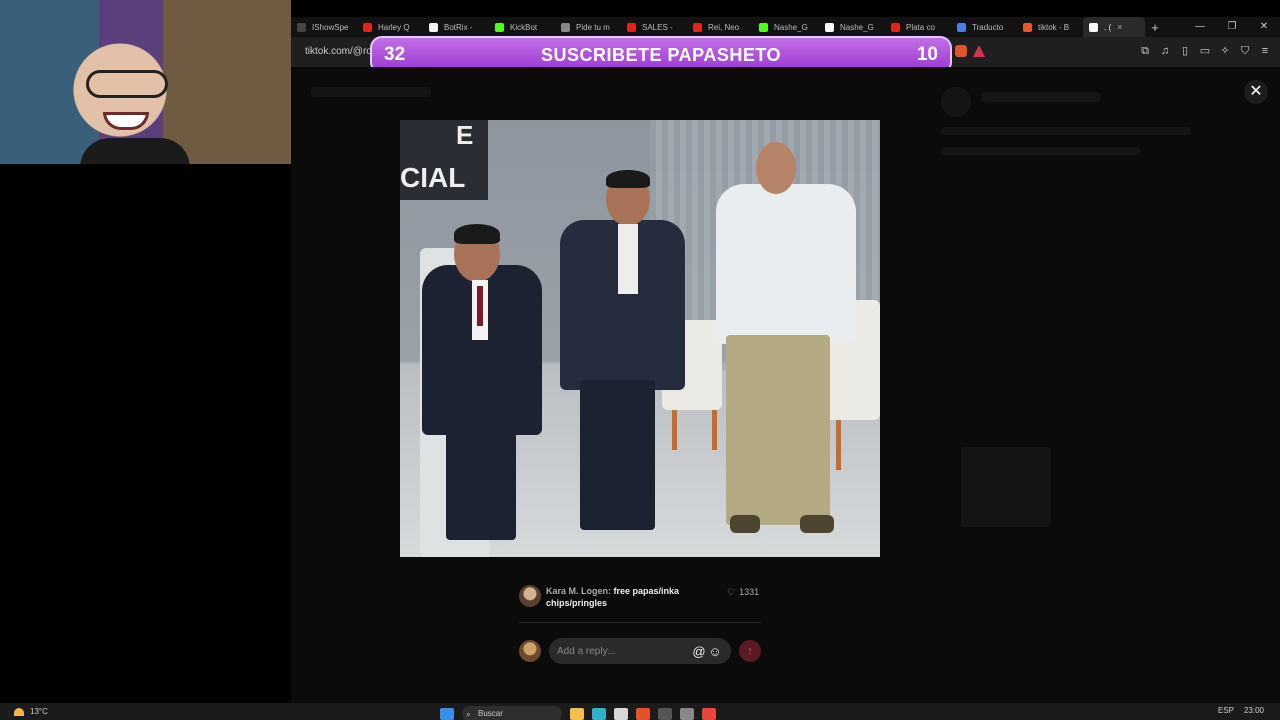  I want to click on browser-tab: BotRix -, so click(456, 27).